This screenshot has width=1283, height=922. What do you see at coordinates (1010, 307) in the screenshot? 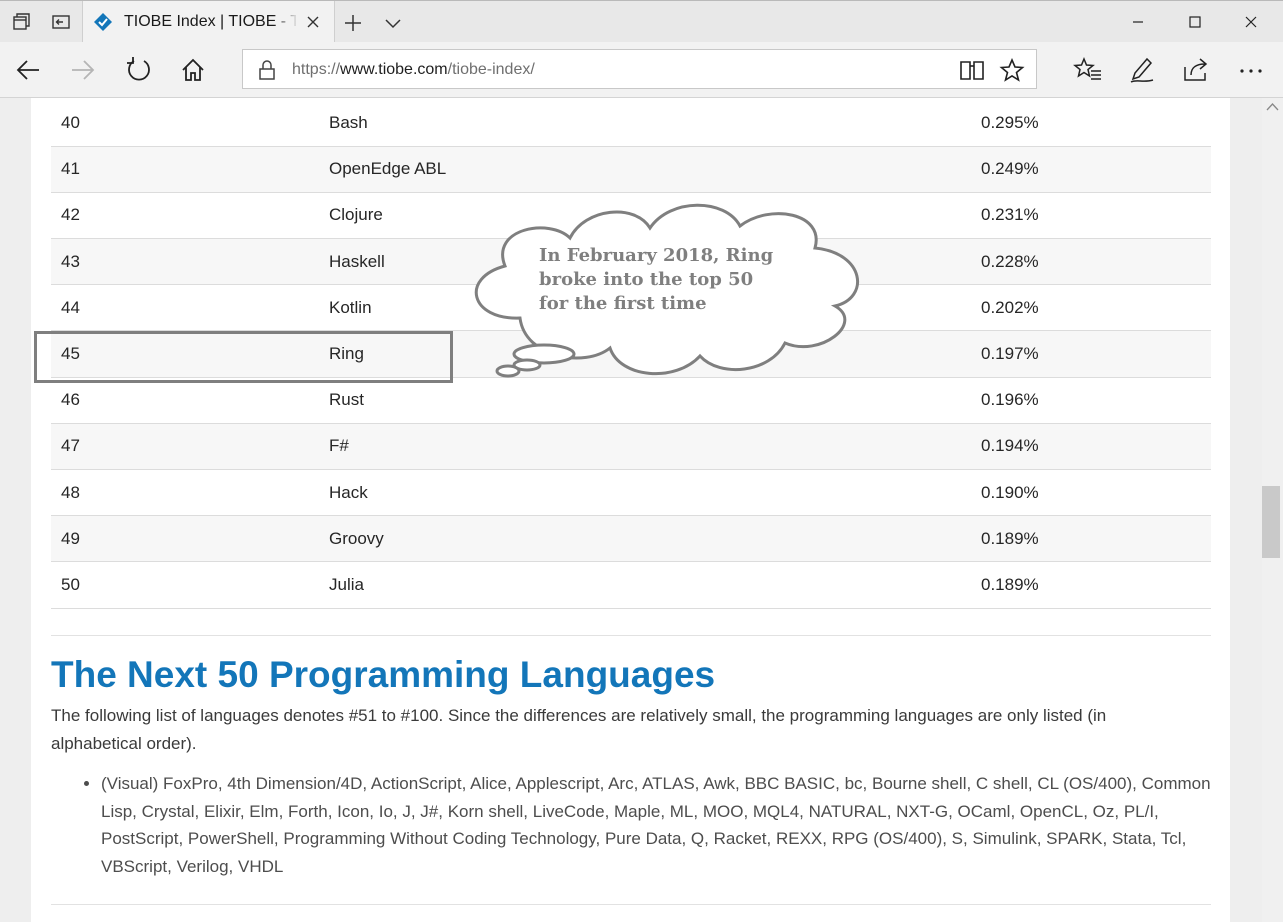
I see `rating-cell: 0.202%` at bounding box center [1010, 307].